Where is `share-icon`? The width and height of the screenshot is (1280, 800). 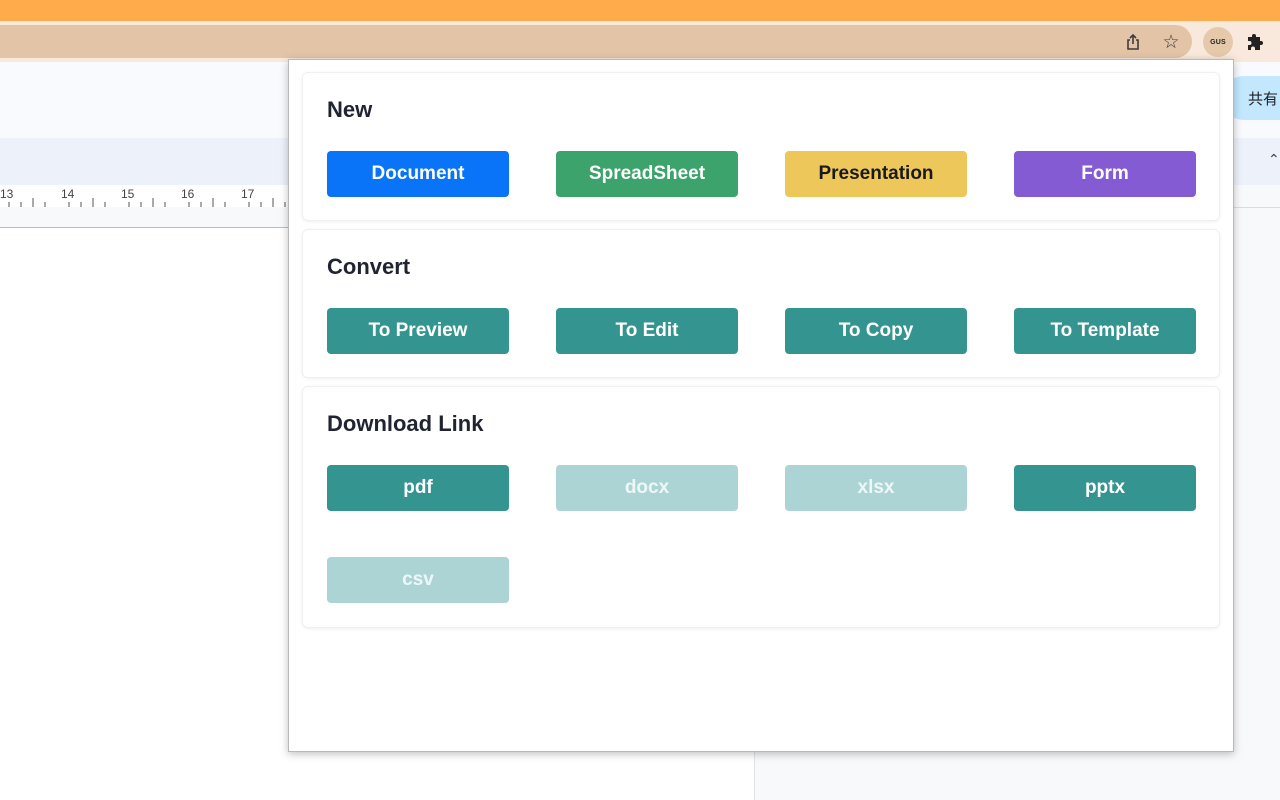 share-icon is located at coordinates (1133, 42).